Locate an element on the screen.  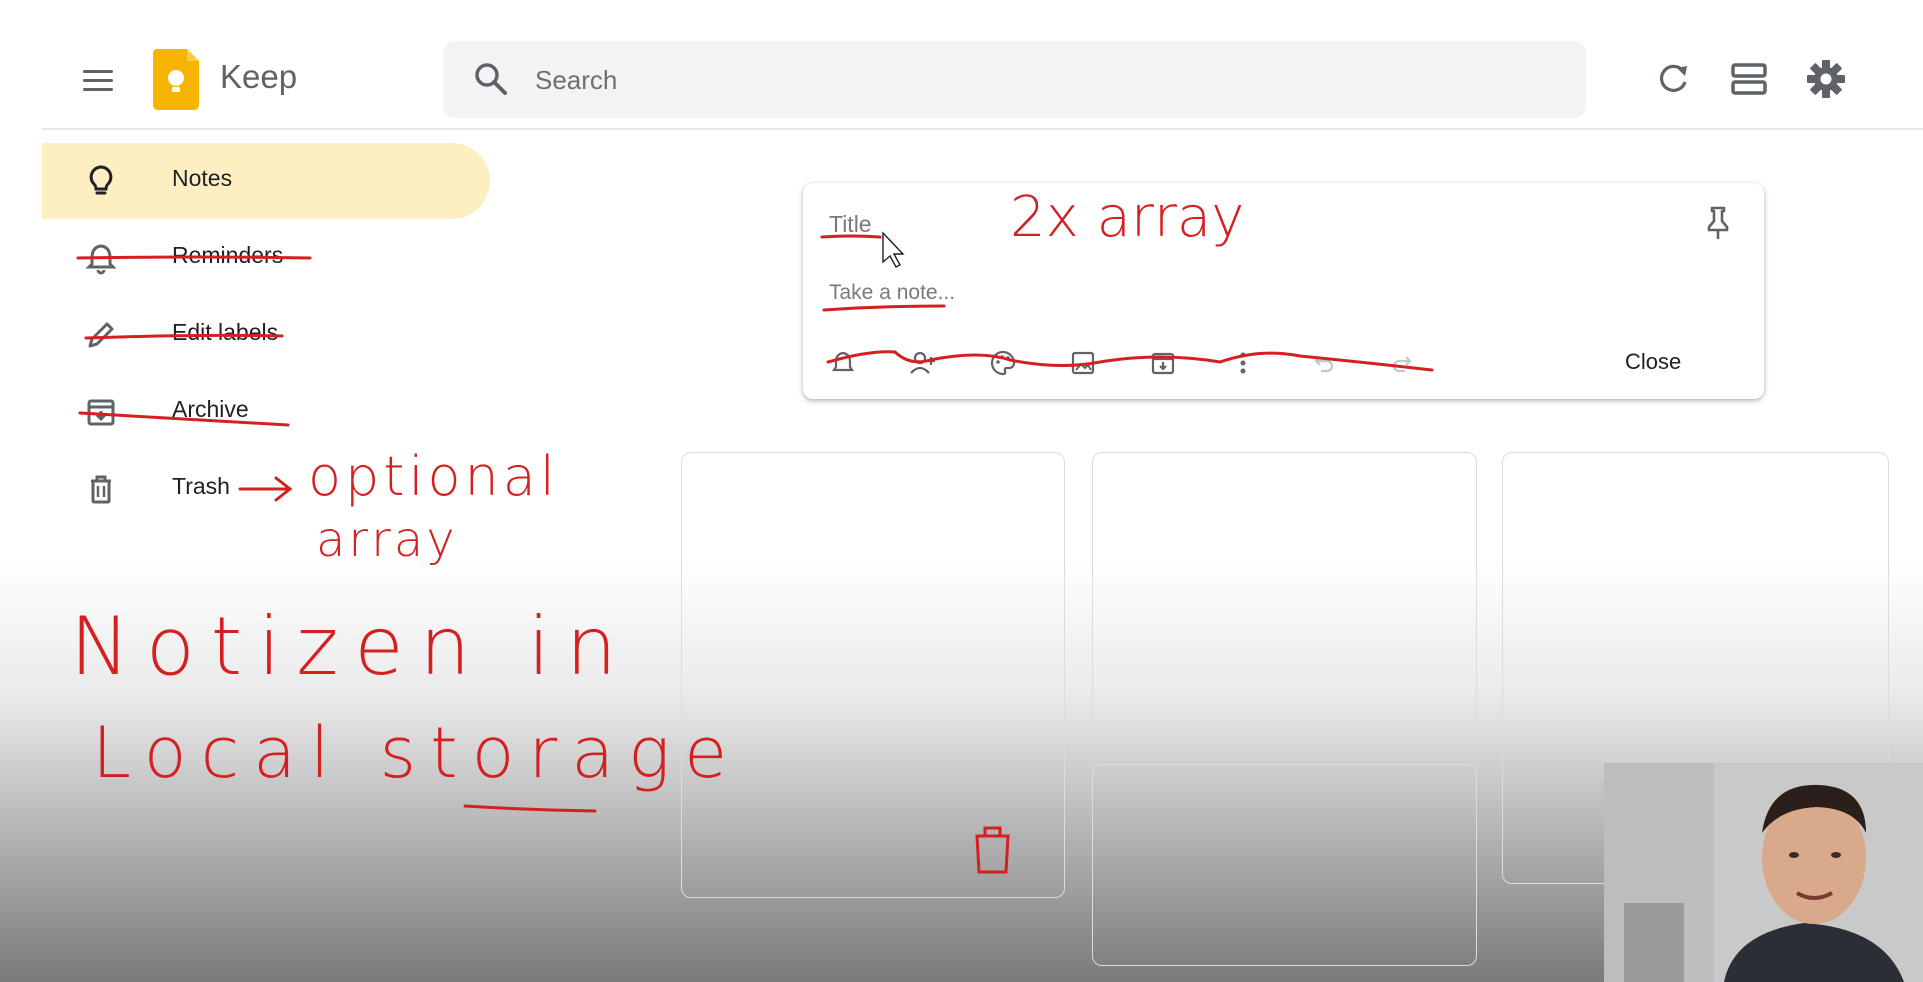
sidebar-item-label: Notes is located at coordinates (202, 178).